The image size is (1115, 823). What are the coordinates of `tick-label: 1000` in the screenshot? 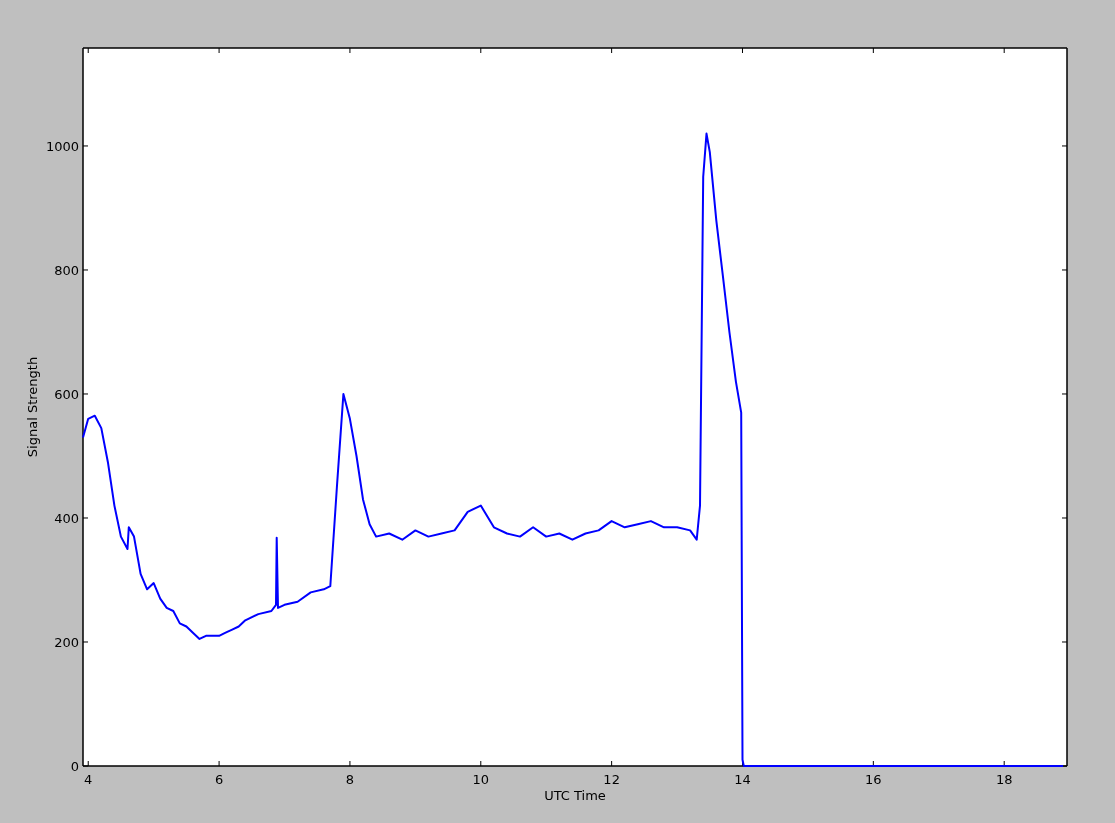 It's located at (62, 146).